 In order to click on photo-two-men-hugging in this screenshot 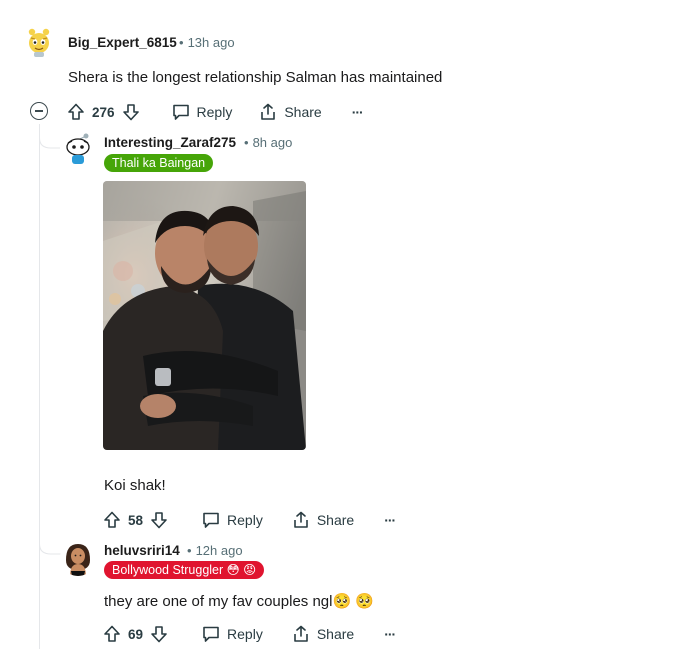, I will do `click(204, 315)`.